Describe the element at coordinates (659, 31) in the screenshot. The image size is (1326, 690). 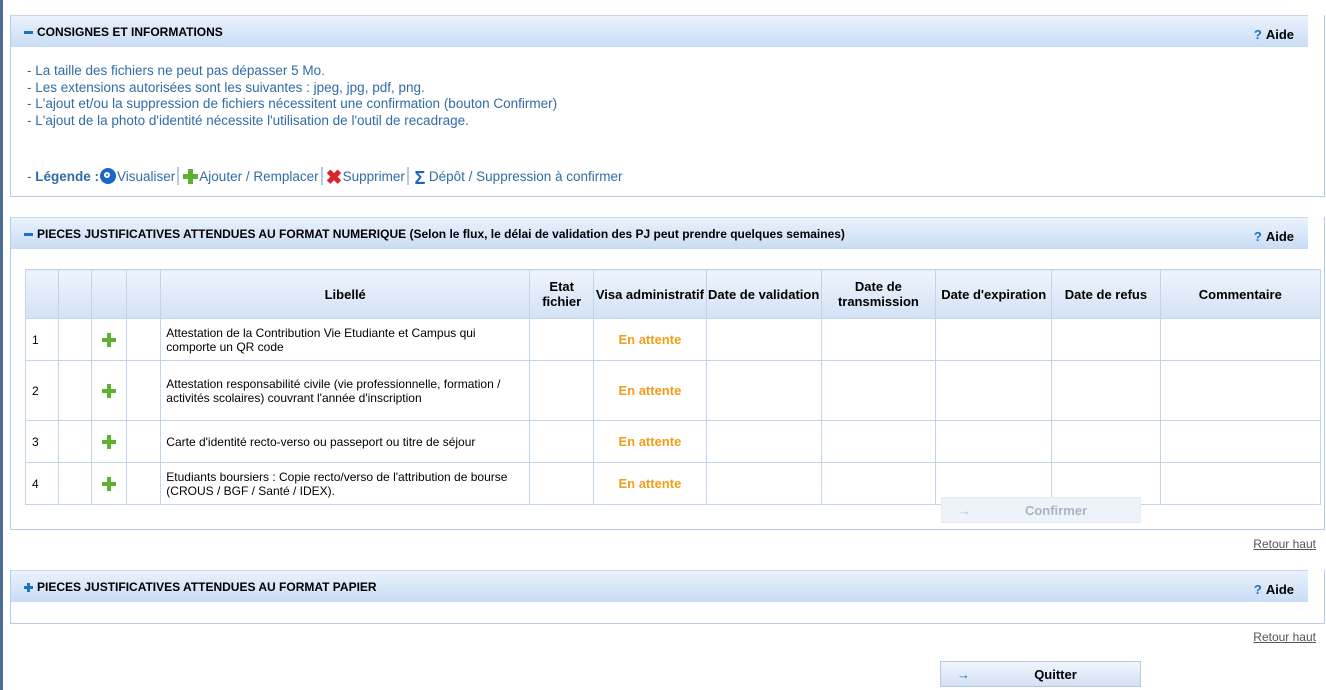
I see `consignes-header: CONSIGNES ET INFORMATIONS ? Aide` at that location.